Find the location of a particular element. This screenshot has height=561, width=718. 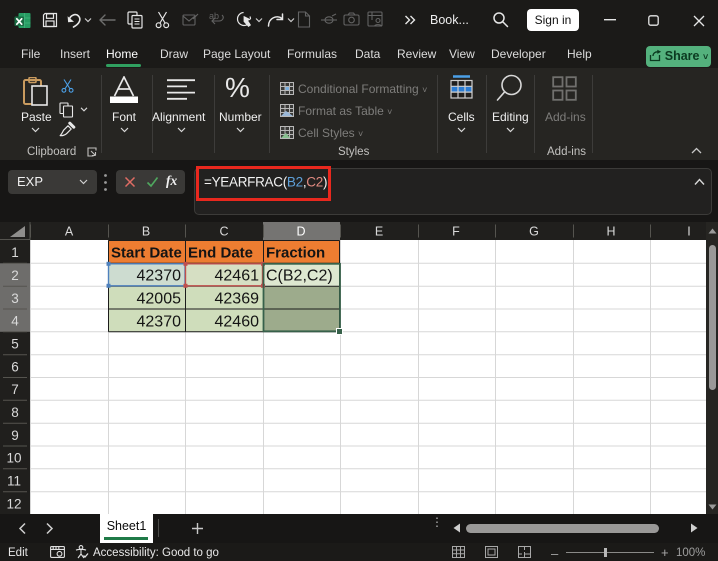

svg-text: 10 is located at coordinates (13, 458).